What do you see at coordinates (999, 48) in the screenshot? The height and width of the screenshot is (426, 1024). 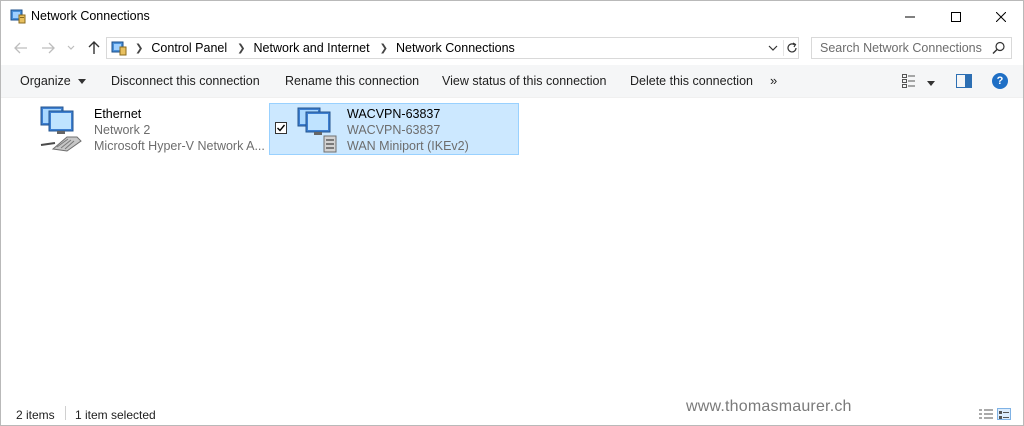 I see `search-icon` at bounding box center [999, 48].